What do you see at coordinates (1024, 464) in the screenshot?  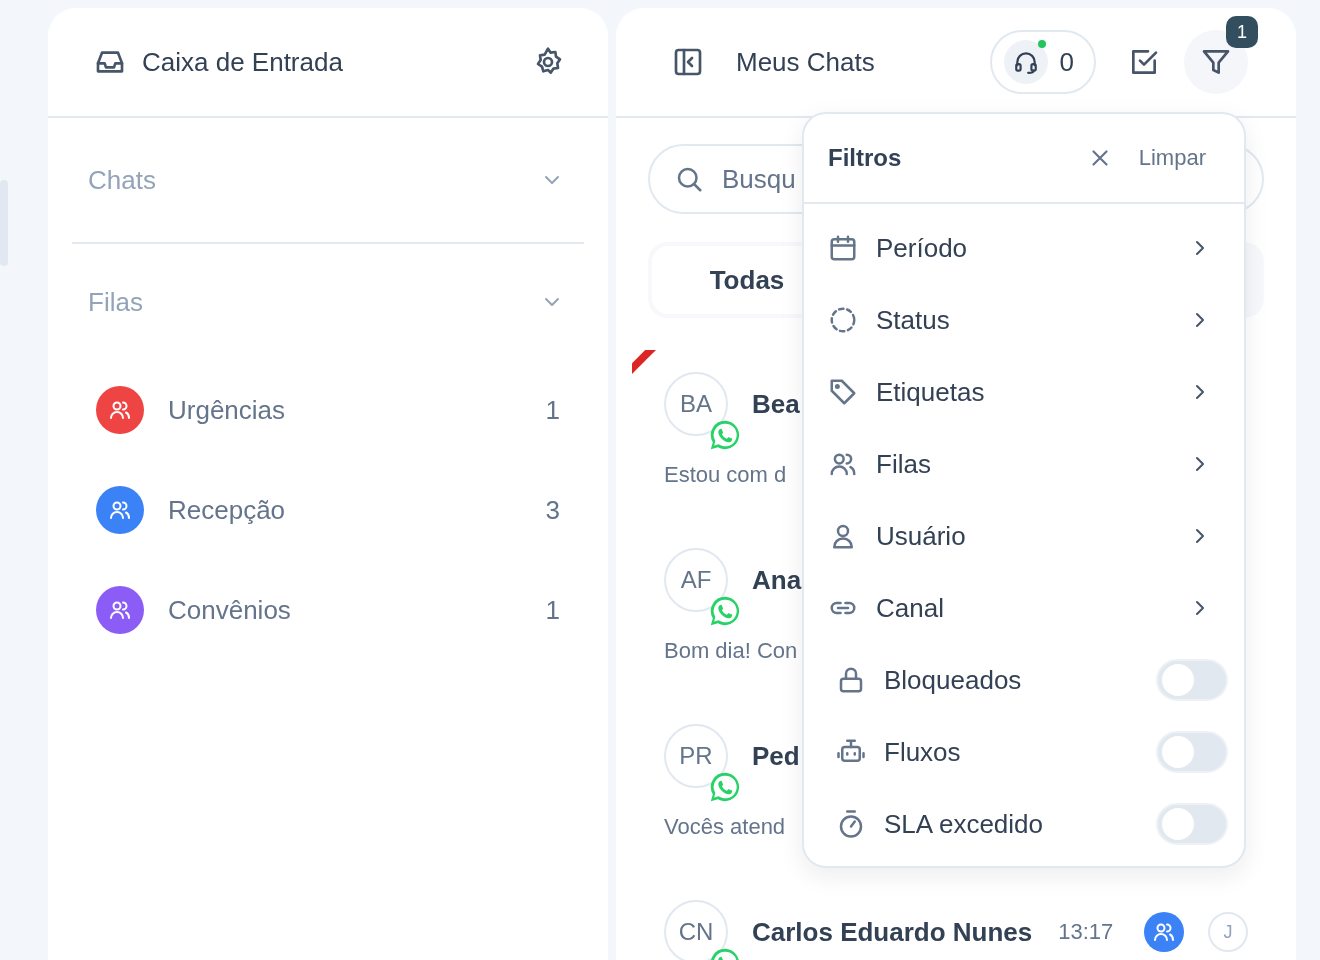 I see `filter-item: Filas` at bounding box center [1024, 464].